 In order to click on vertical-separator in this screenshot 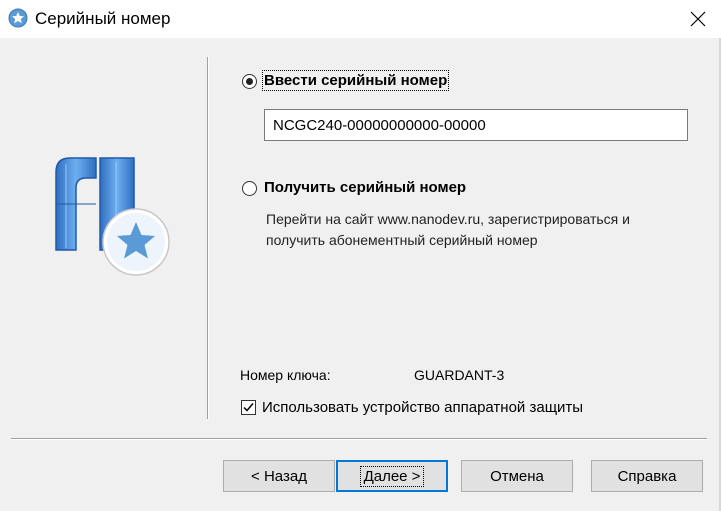, I will do `click(208, 238)`.